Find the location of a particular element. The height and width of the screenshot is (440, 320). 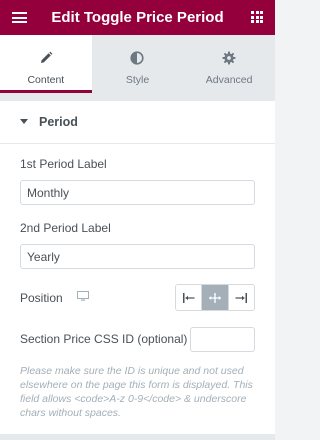

tab-advanced-label: Advanced is located at coordinates (229, 80).